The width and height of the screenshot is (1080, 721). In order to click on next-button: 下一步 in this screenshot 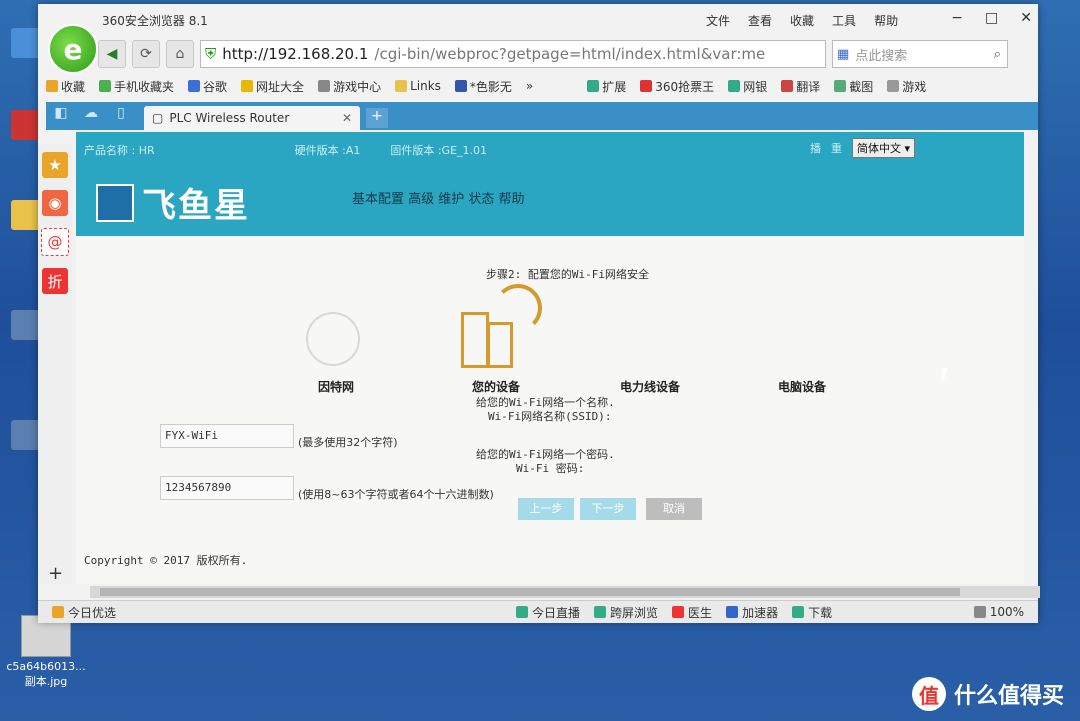, I will do `click(608, 509)`.